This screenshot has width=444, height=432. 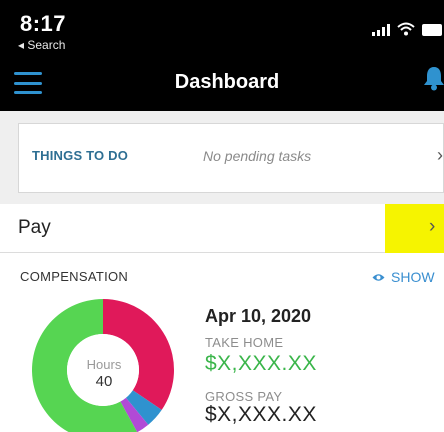 What do you see at coordinates (434, 80) in the screenshot?
I see `bell-icon` at bounding box center [434, 80].